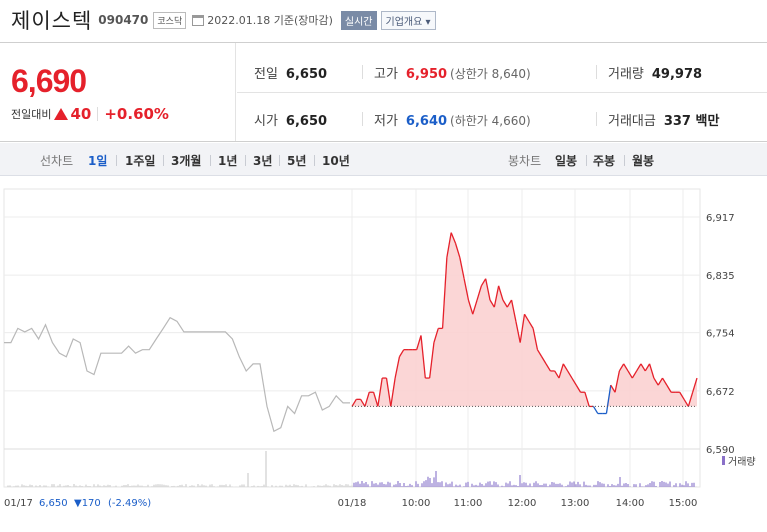  I want to click on candle-chart-label: 봉차트, so click(525, 161).